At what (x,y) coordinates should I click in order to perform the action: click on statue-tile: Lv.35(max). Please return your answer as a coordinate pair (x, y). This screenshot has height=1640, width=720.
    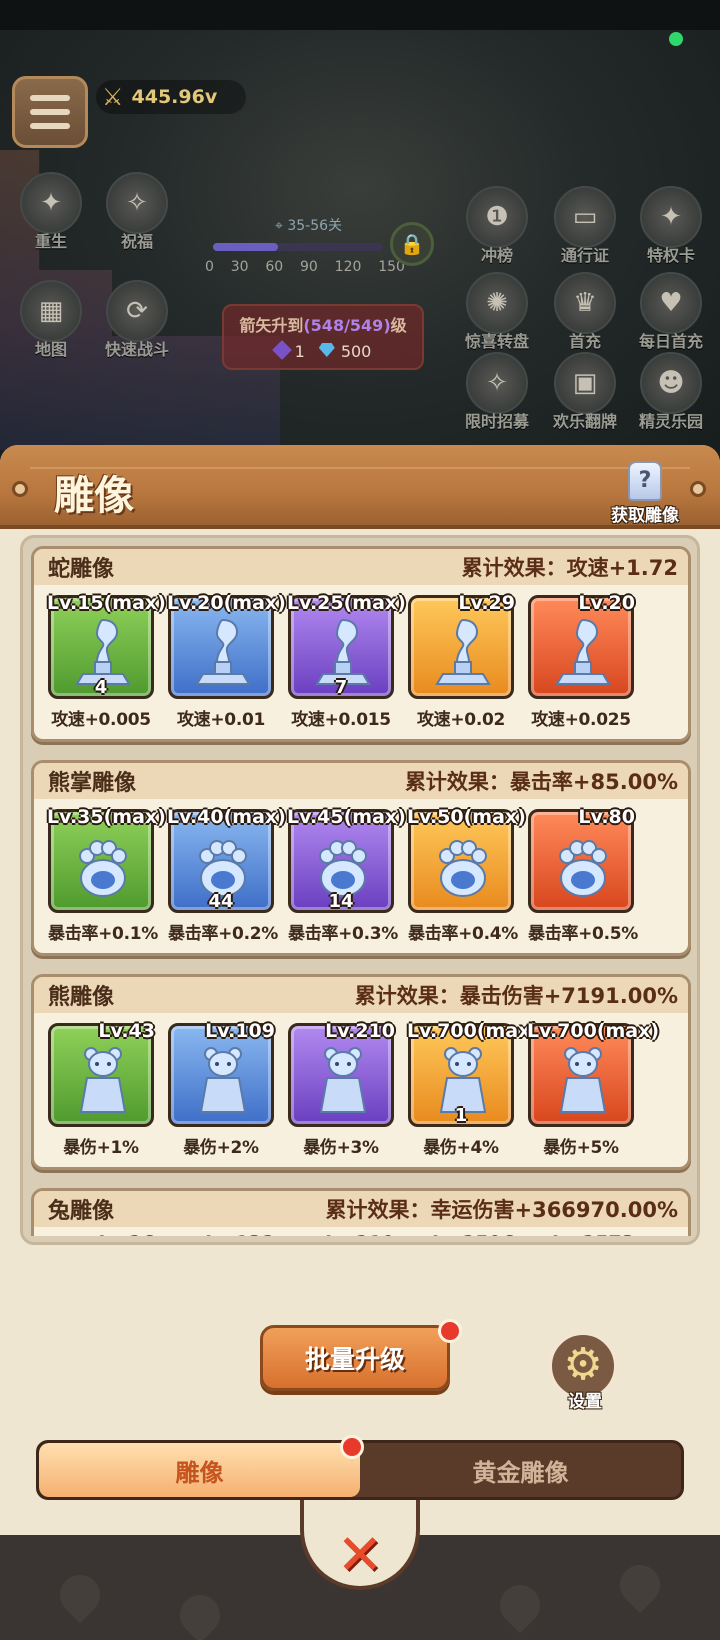
    Looking at the image, I should click on (106, 859).